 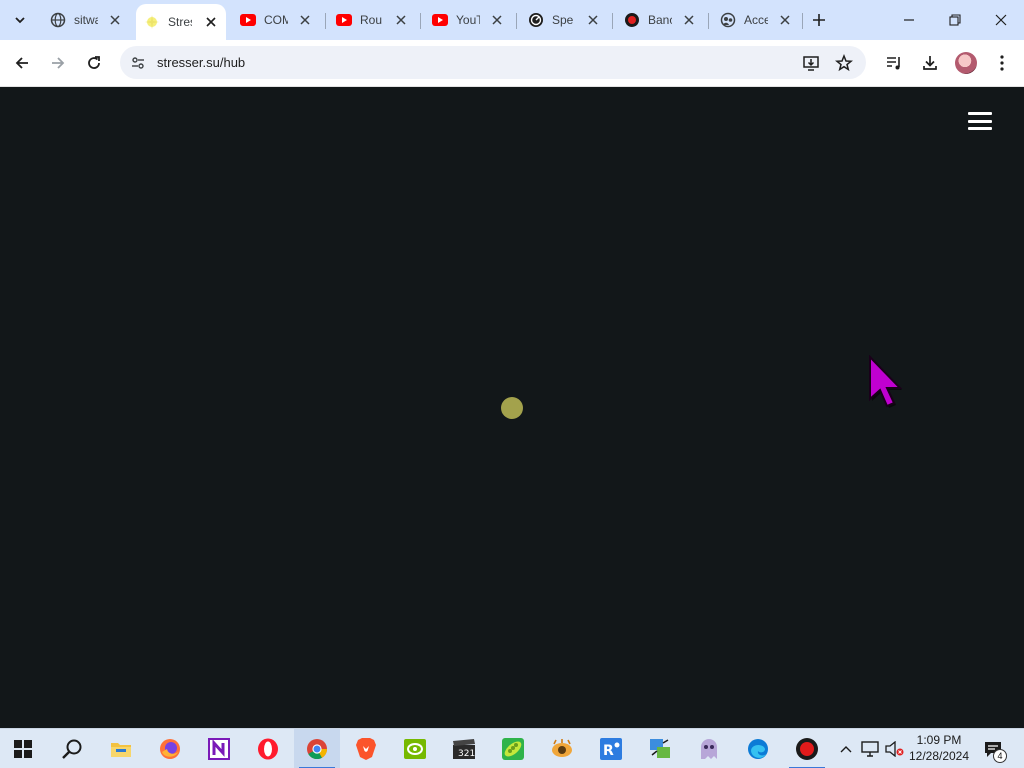 I want to click on plus-icon, so click(x=819, y=20).